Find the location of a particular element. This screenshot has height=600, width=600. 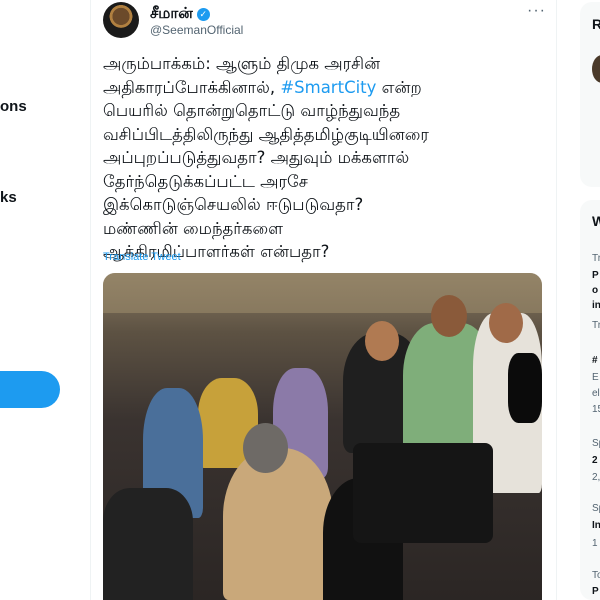

tweet-text-fragment: அதிகாரப்போக்கினால், is located at coordinates (192, 87).